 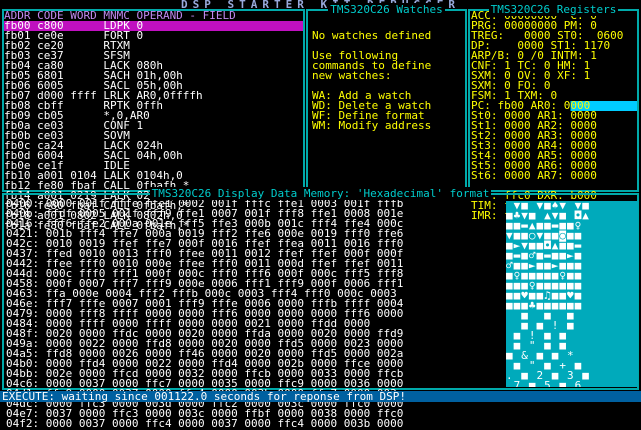 I want to click on registers-title: TMS320C26 Registers, so click(x=553, y=9).